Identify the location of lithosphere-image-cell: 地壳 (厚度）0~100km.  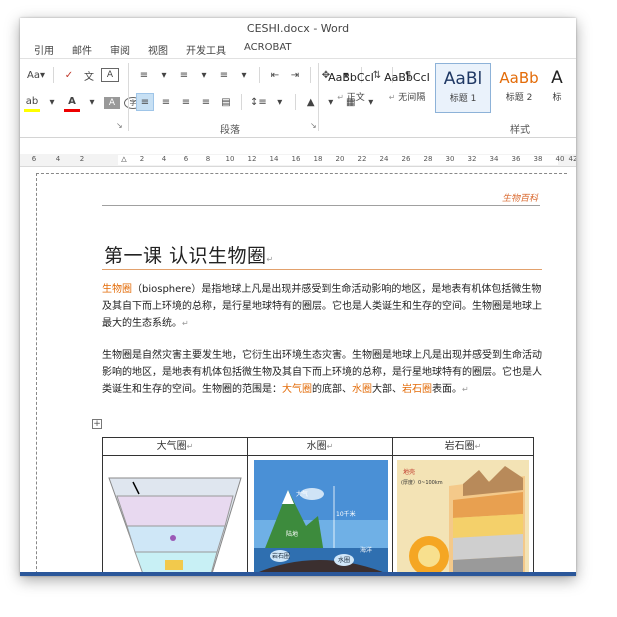
(463, 515).